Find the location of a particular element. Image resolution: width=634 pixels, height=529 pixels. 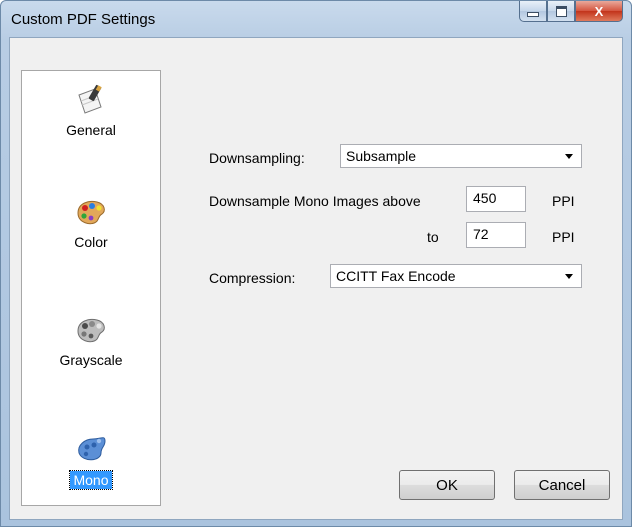

above-ppi-input: 450 is located at coordinates (496, 199).